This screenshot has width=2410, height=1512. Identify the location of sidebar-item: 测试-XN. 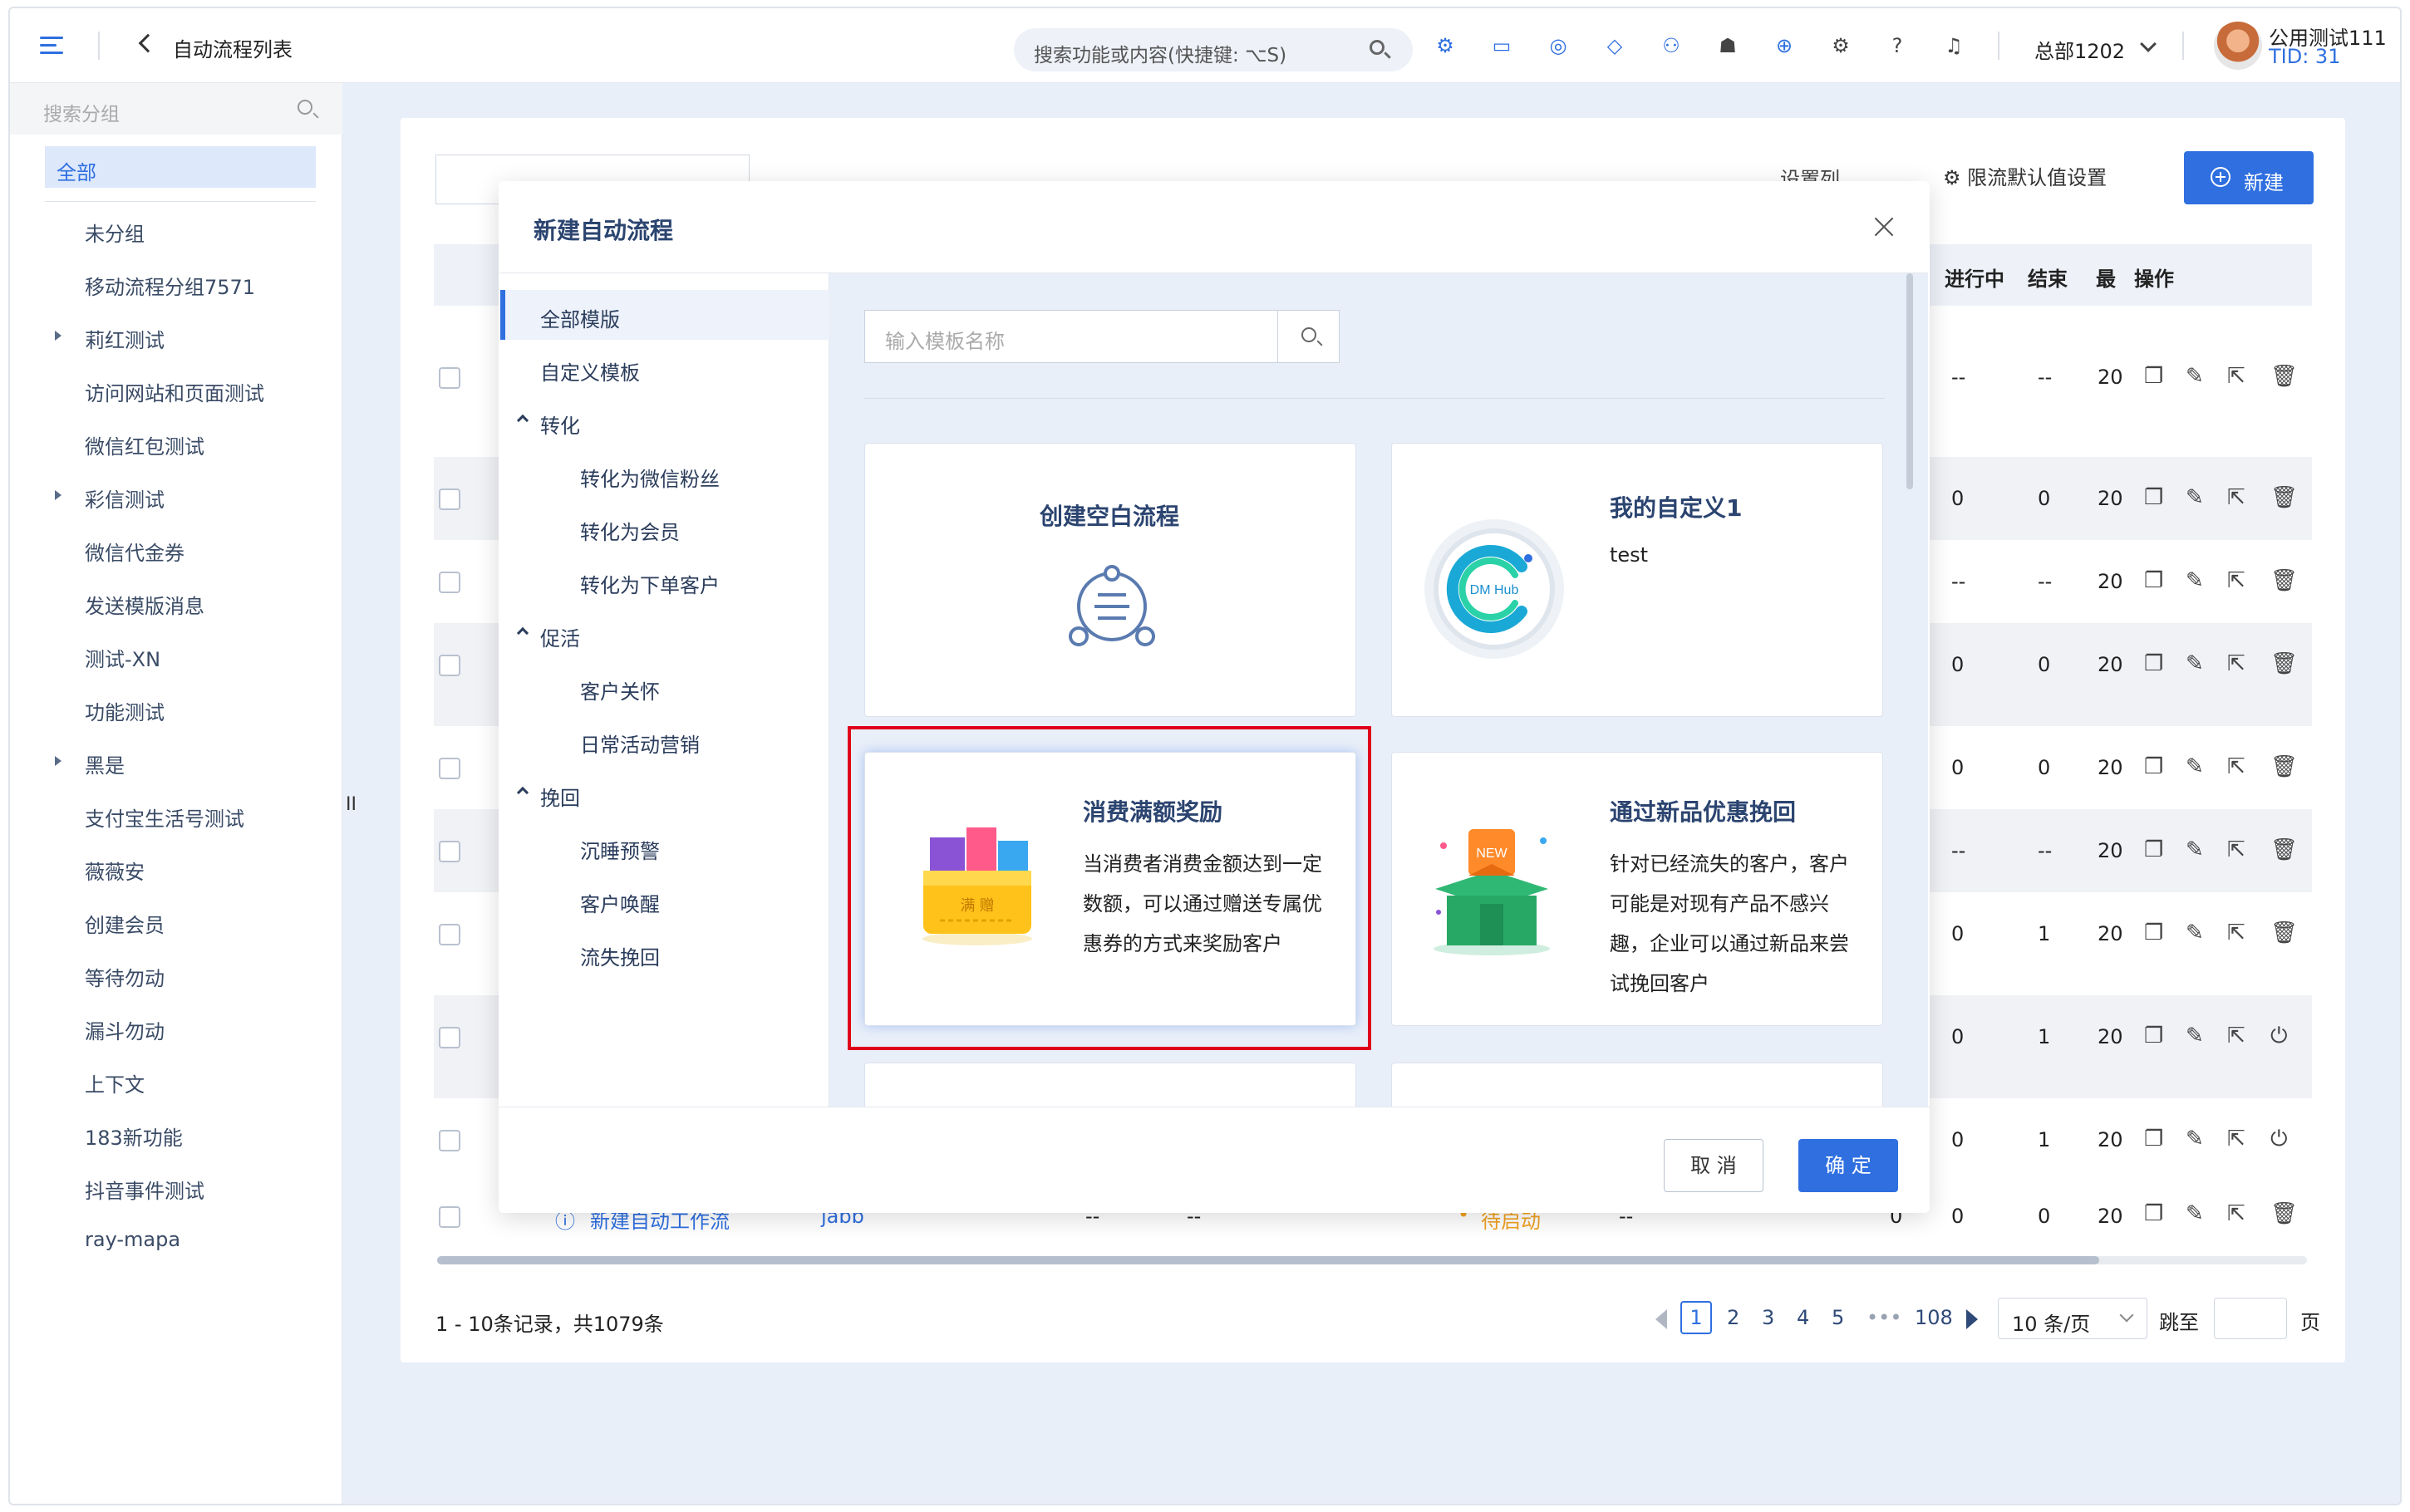
(176, 654).